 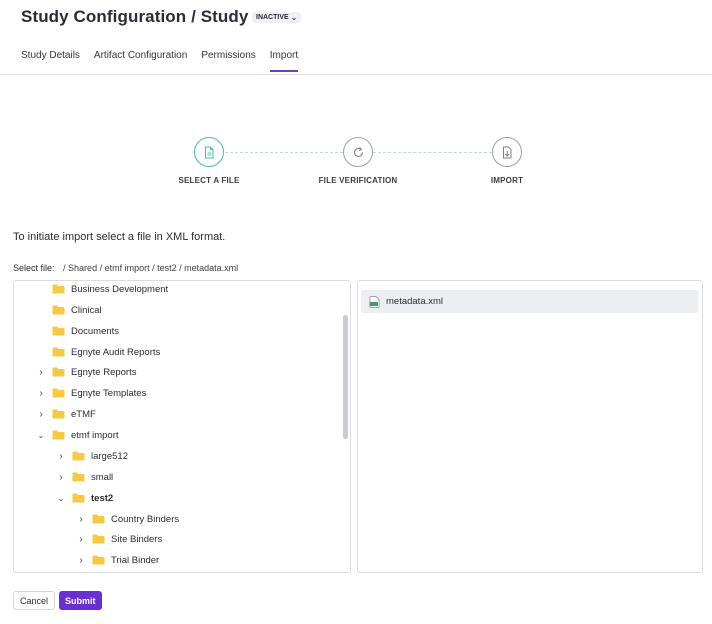 I want to click on tree-item-etmf: › eTMF, so click(x=66, y=414).